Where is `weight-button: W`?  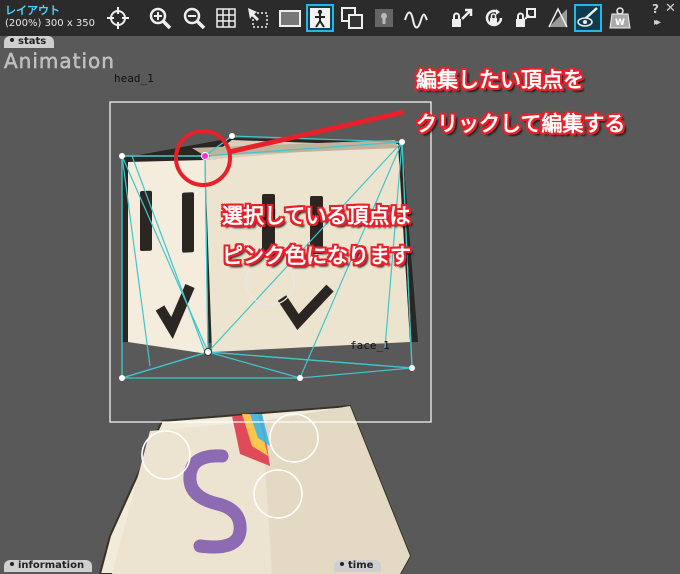 weight-button: W is located at coordinates (620, 18).